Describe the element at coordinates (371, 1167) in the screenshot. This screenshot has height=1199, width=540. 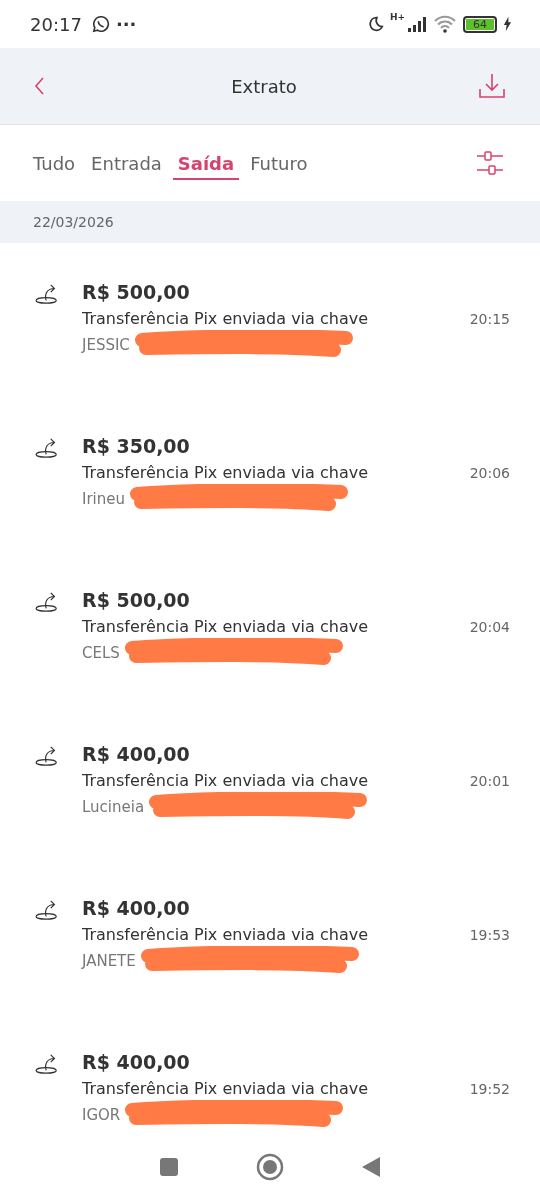
I see `back-triangle-icon` at that location.